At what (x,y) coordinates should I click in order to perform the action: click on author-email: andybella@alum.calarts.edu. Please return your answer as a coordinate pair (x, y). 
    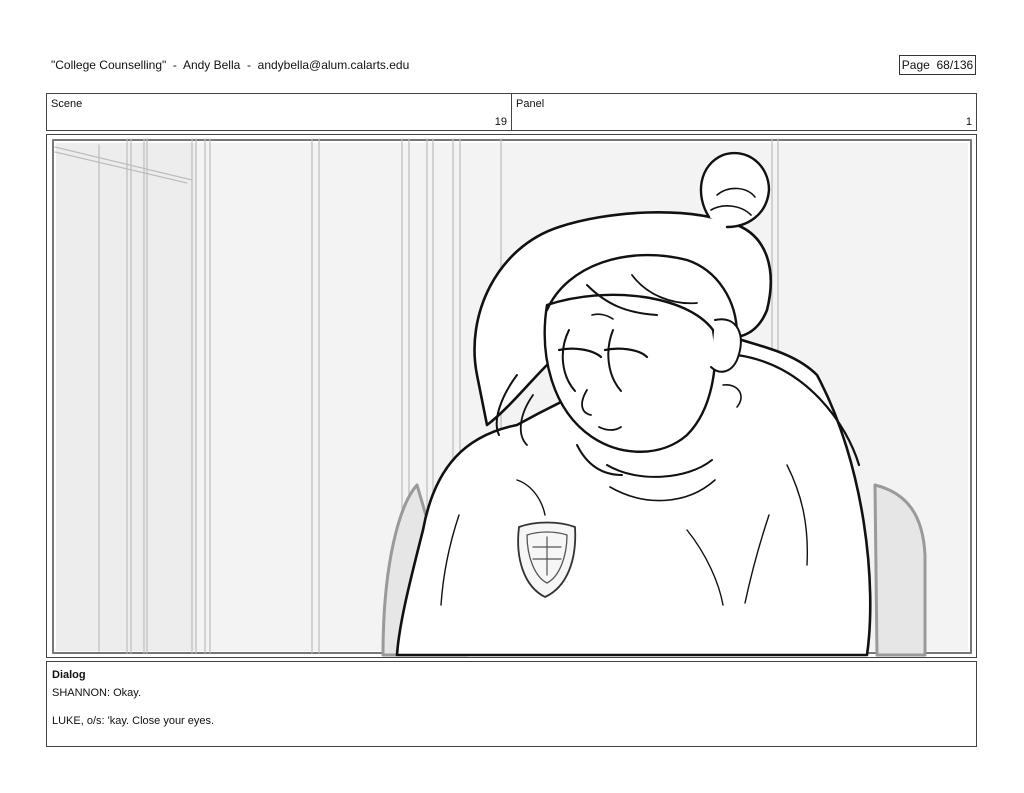
    Looking at the image, I should click on (333, 65).